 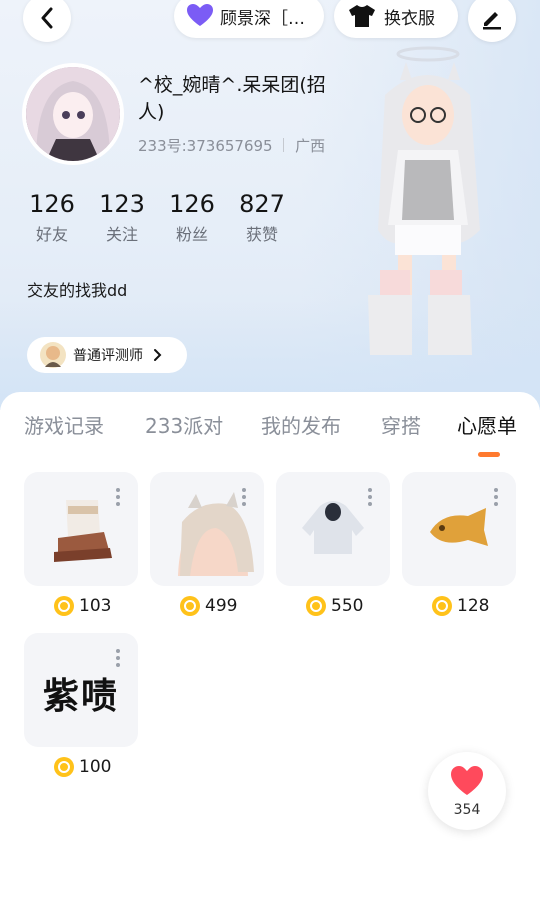 I want to click on price-value: 499, so click(x=221, y=606).